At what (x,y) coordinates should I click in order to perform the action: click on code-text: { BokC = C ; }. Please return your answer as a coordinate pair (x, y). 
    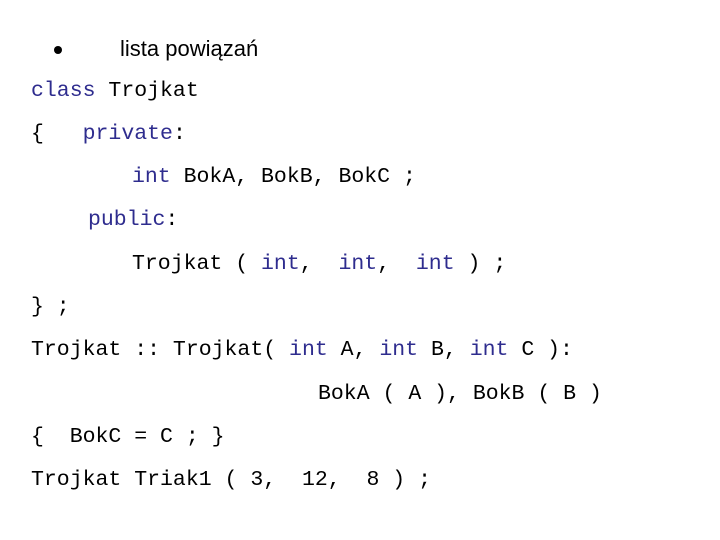
    Looking at the image, I should click on (128, 437).